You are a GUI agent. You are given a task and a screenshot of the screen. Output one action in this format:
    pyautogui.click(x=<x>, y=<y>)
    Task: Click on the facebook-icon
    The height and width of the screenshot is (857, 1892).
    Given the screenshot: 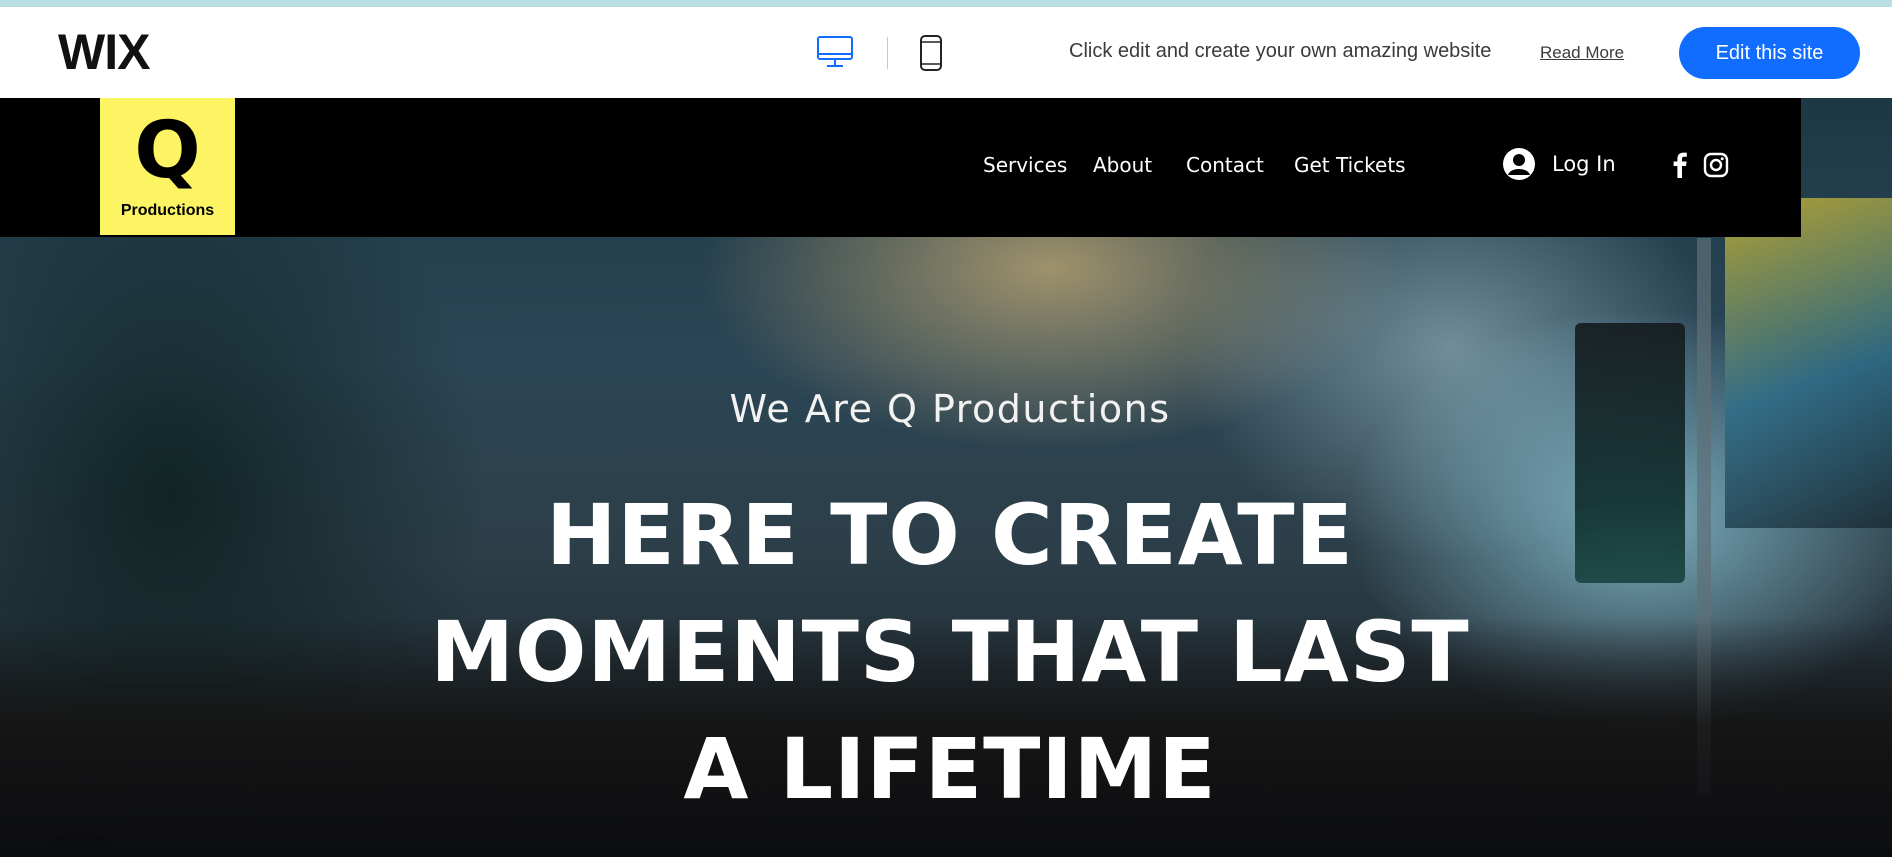 What is the action you would take?
    pyautogui.click(x=1680, y=165)
    